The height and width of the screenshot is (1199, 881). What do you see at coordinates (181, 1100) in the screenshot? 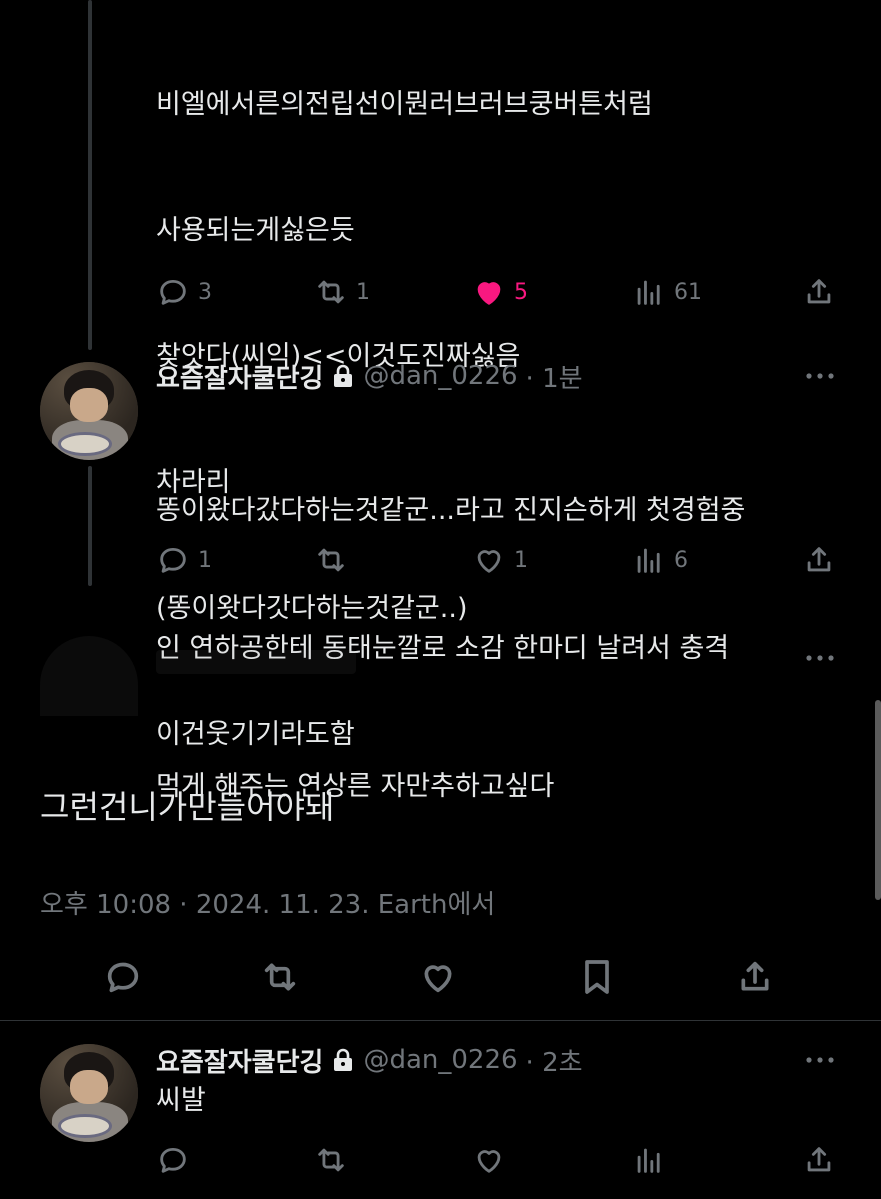
I see `last-tweet-text: 씨발` at bounding box center [181, 1100].